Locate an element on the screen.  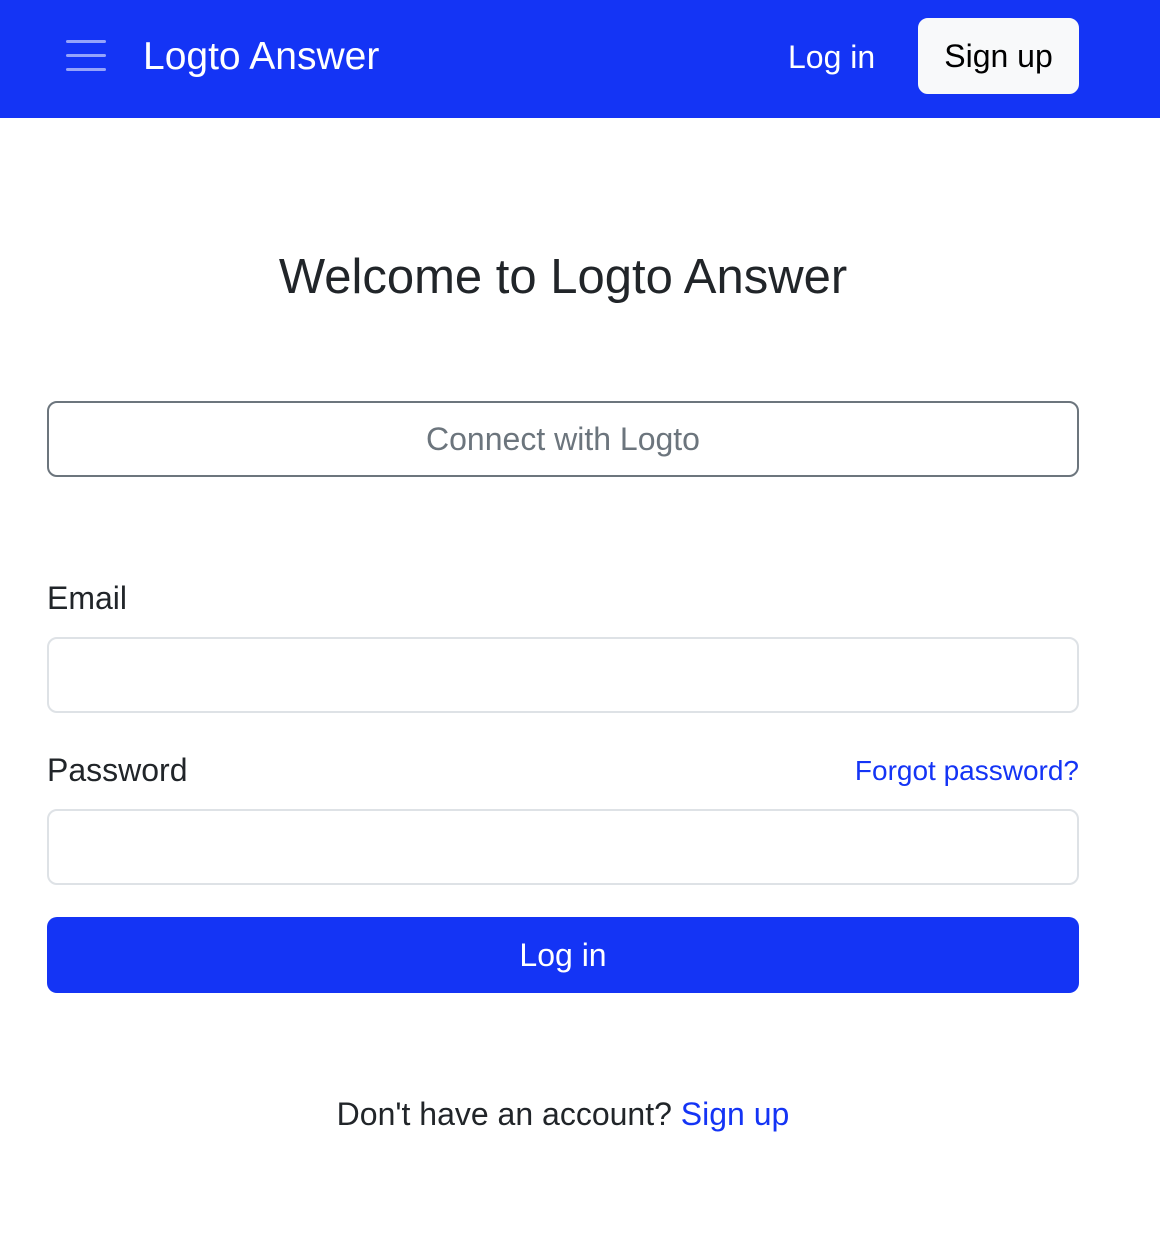
brand-link: Logto Answer is located at coordinates (261, 57).